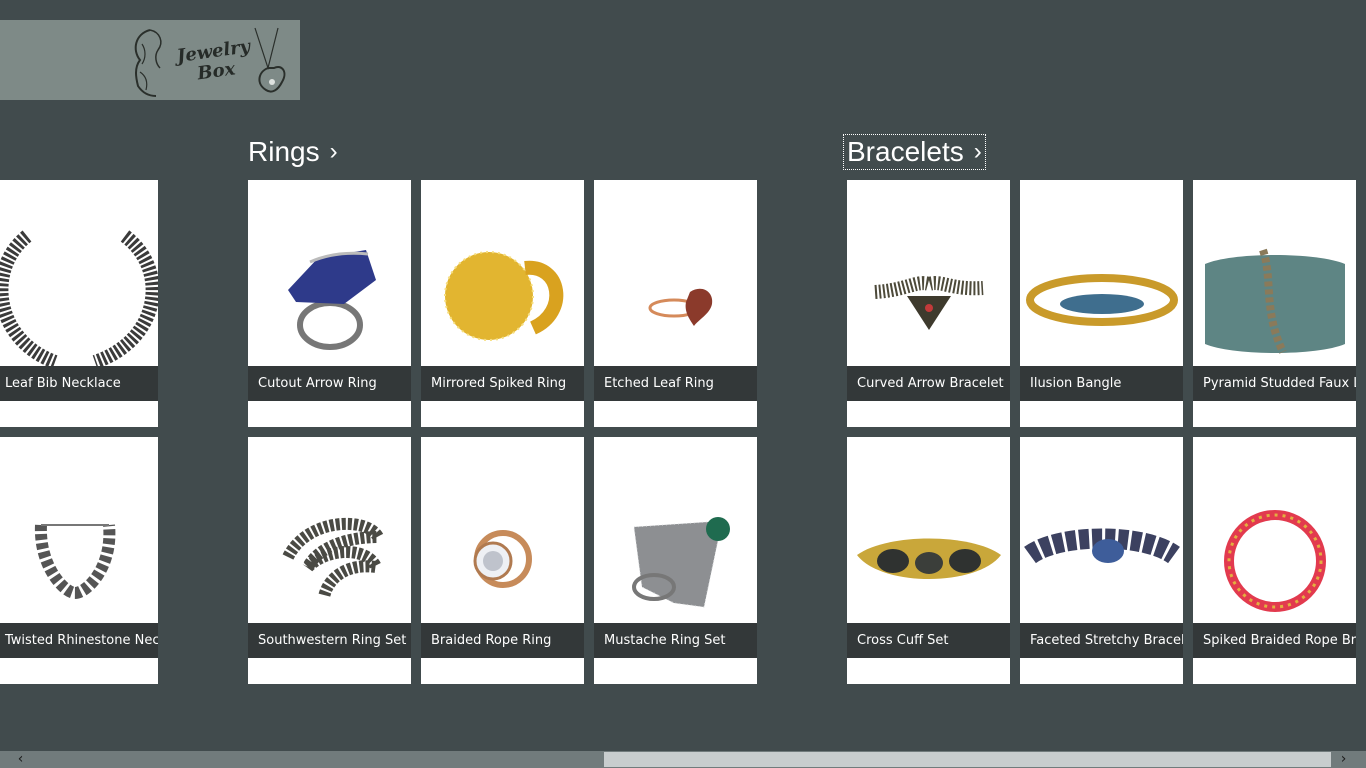  What do you see at coordinates (20, 759) in the screenshot?
I see `scroll-left-arrow-icon: ‹` at bounding box center [20, 759].